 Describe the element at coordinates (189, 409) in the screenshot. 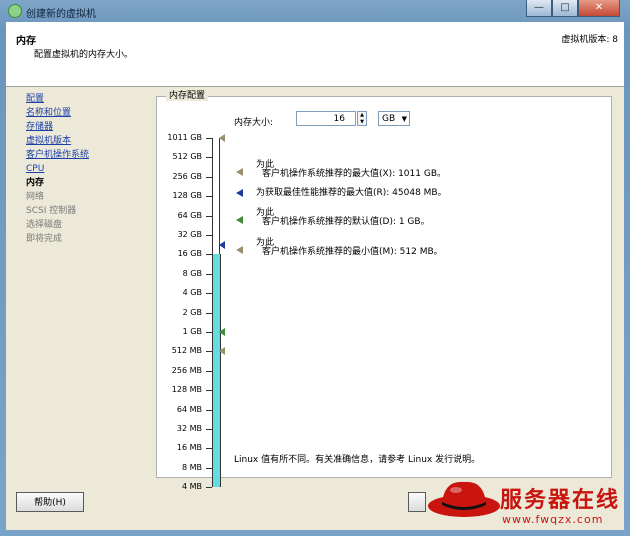

I see `scale-tick-label: 64 MB` at that location.